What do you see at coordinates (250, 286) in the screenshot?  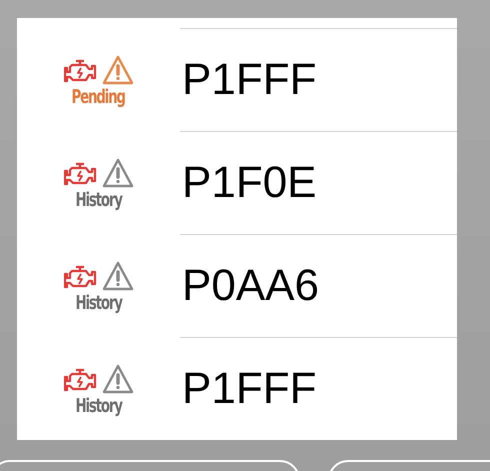 I see `trouble-code: P0AA6` at bounding box center [250, 286].